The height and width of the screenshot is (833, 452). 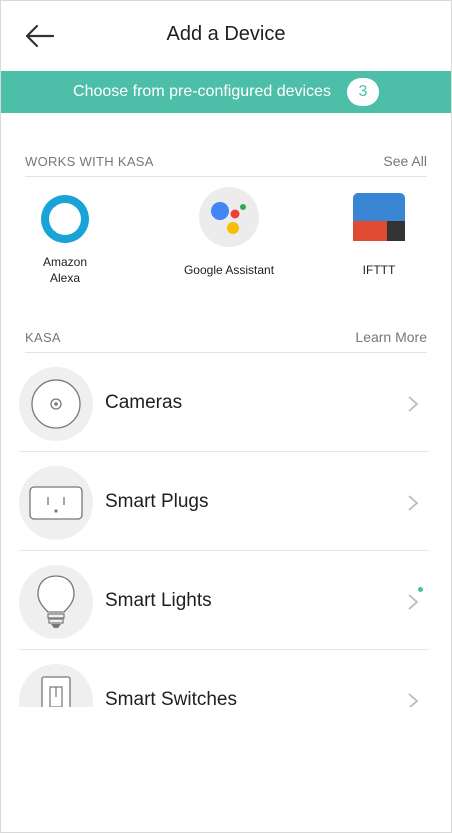 I want to click on device-row-cameras: Cameras, so click(x=224, y=402).